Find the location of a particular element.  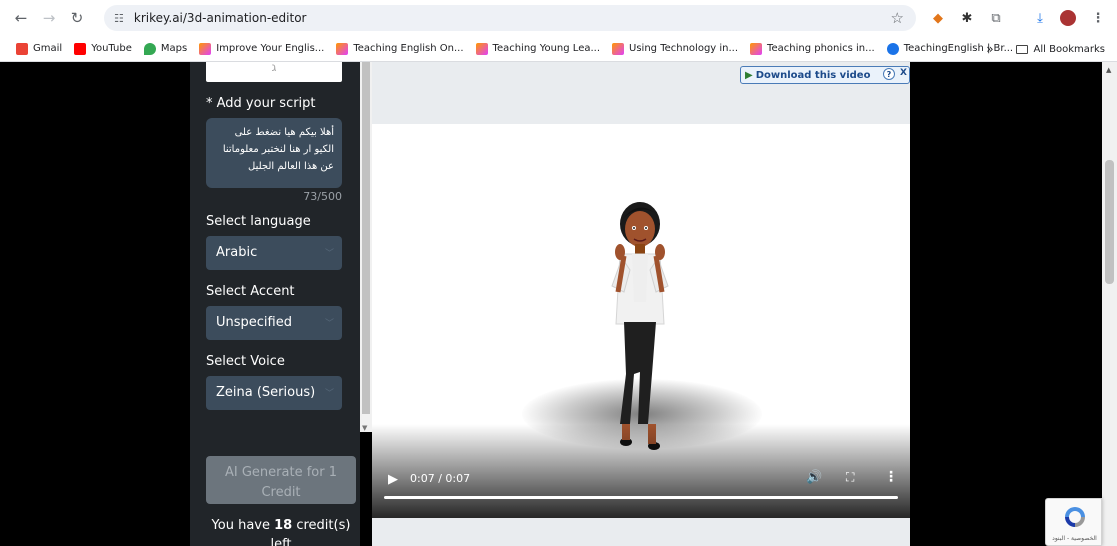

sidebar-scroll-thumb is located at coordinates (366, 238).